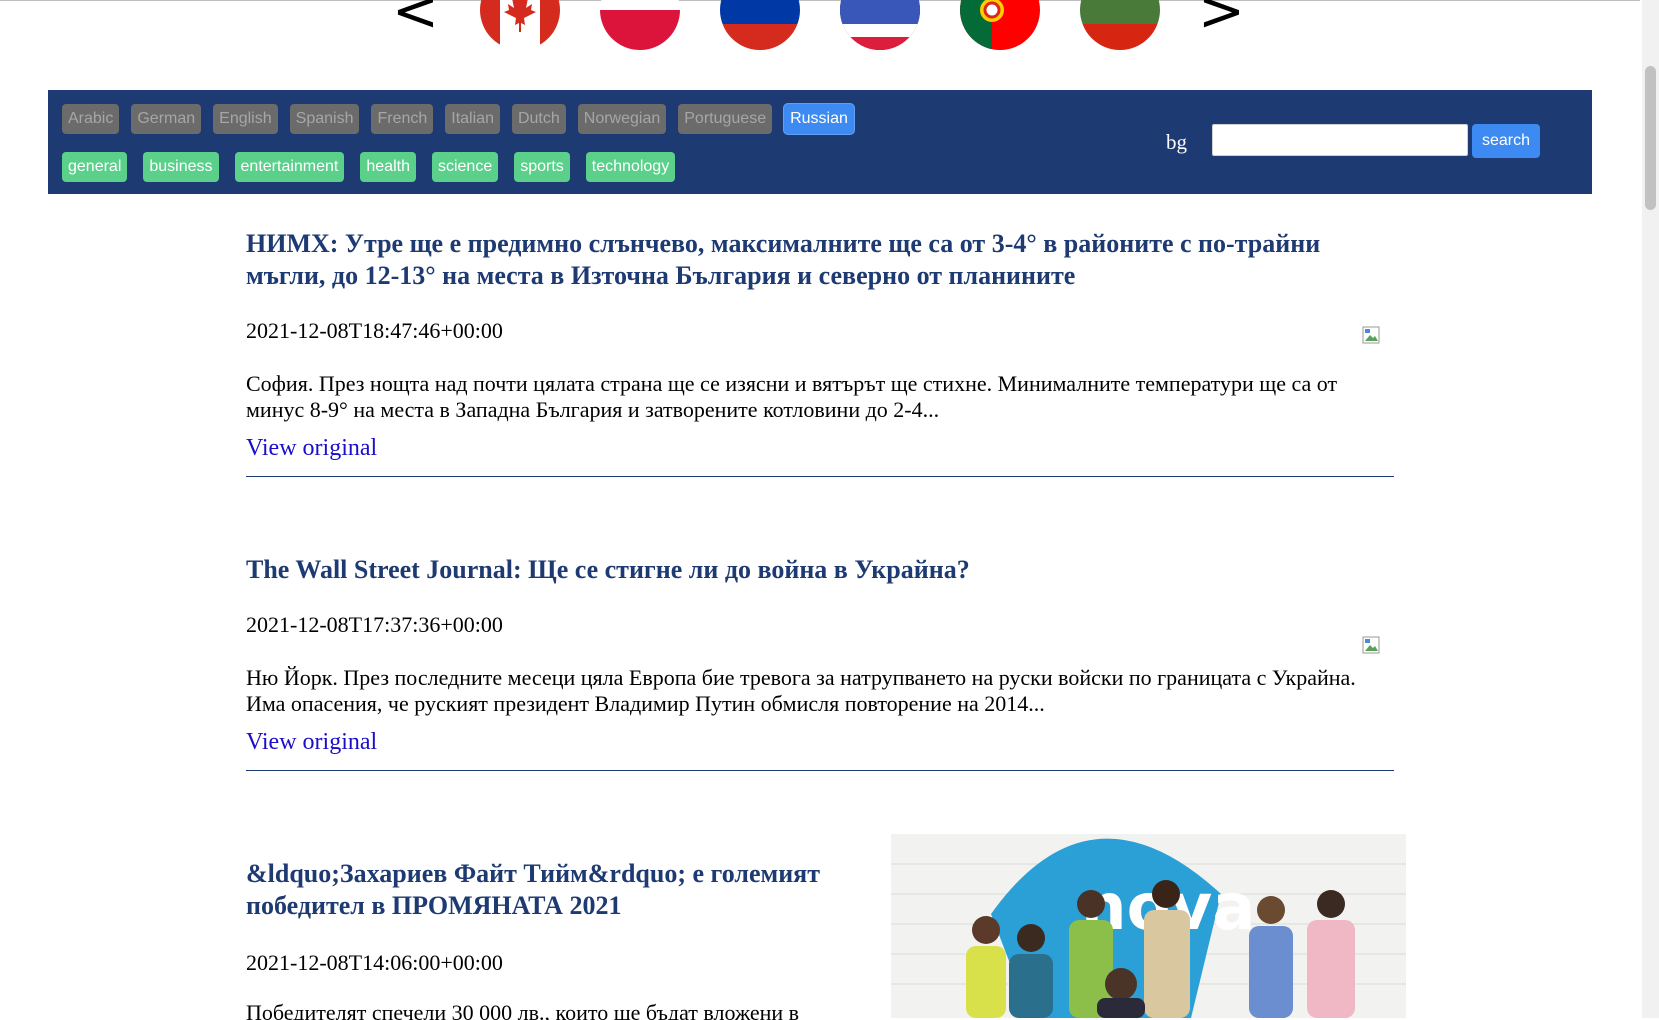  I want to click on lang-russian: Russian, so click(819, 119).